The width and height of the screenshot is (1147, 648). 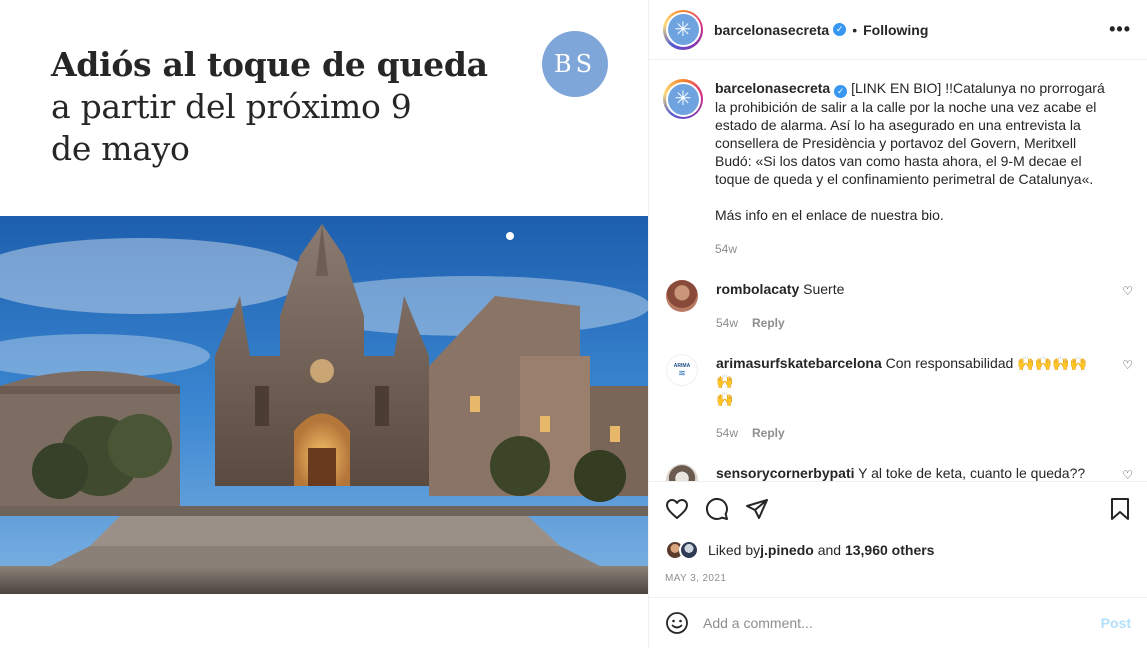 I want to click on share-paper-plane-icon, so click(x=757, y=509).